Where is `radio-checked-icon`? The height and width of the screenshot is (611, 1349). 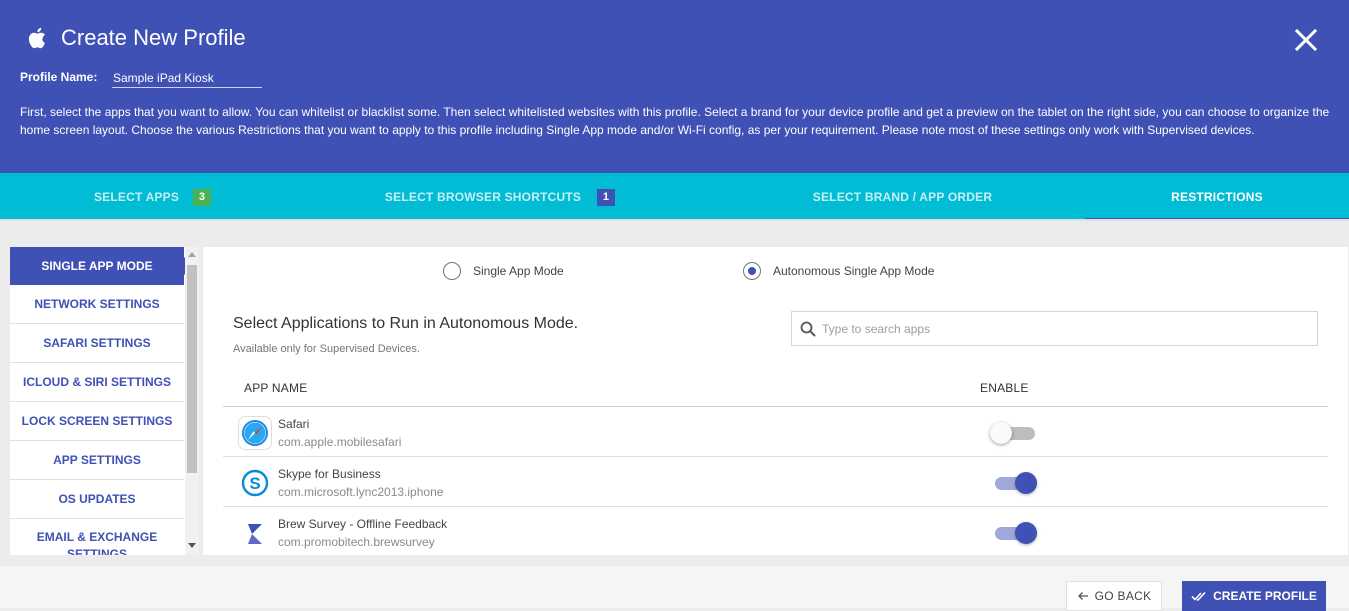 radio-checked-icon is located at coordinates (752, 271).